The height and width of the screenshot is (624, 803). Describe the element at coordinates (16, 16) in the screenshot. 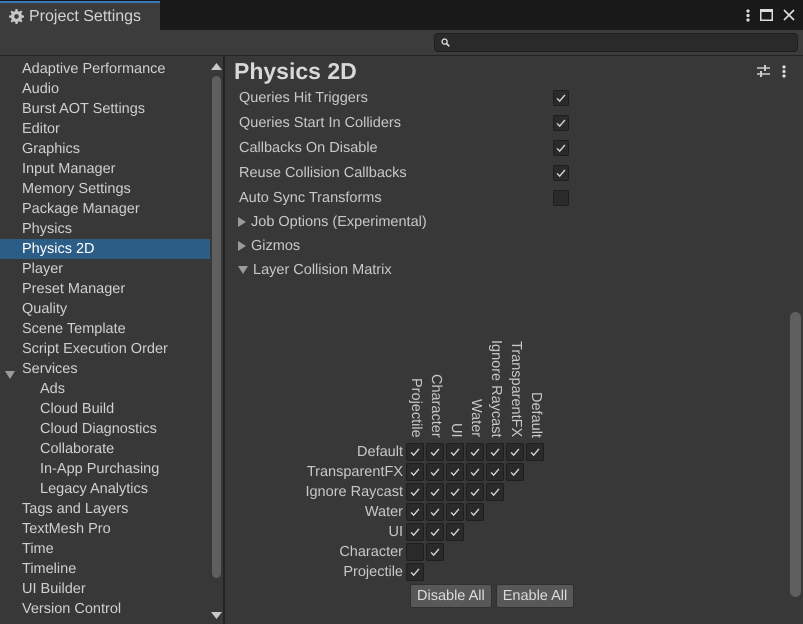

I see `gear-icon` at that location.